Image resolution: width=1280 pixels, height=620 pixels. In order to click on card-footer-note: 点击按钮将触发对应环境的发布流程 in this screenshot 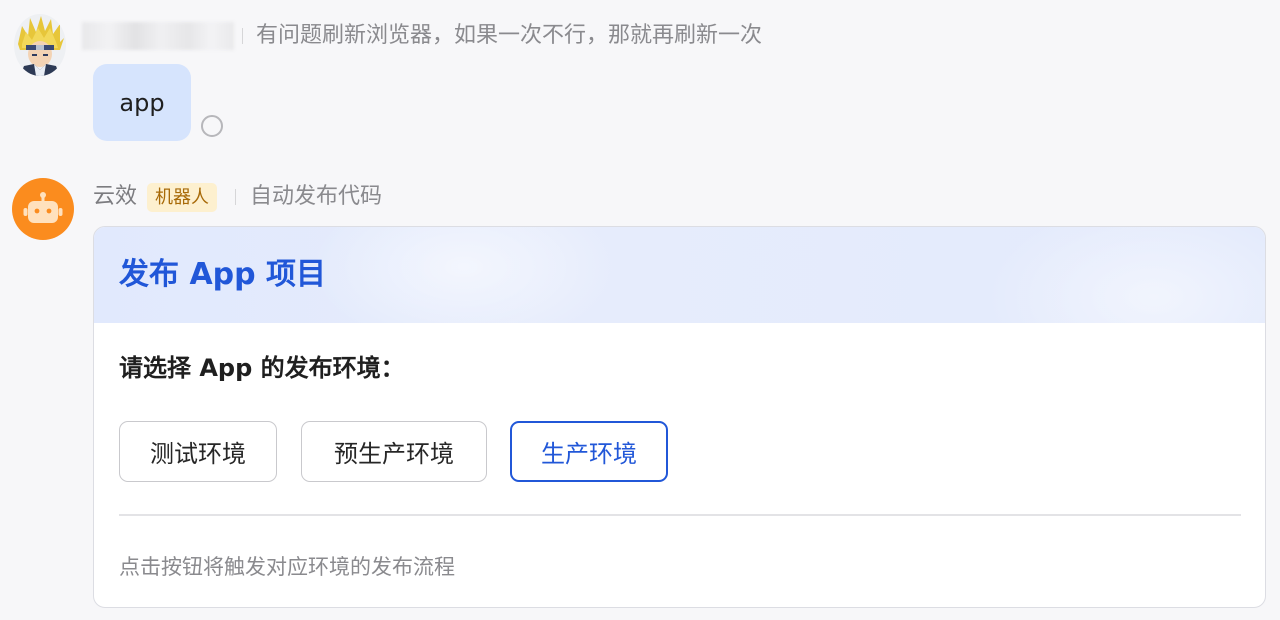, I will do `click(287, 567)`.